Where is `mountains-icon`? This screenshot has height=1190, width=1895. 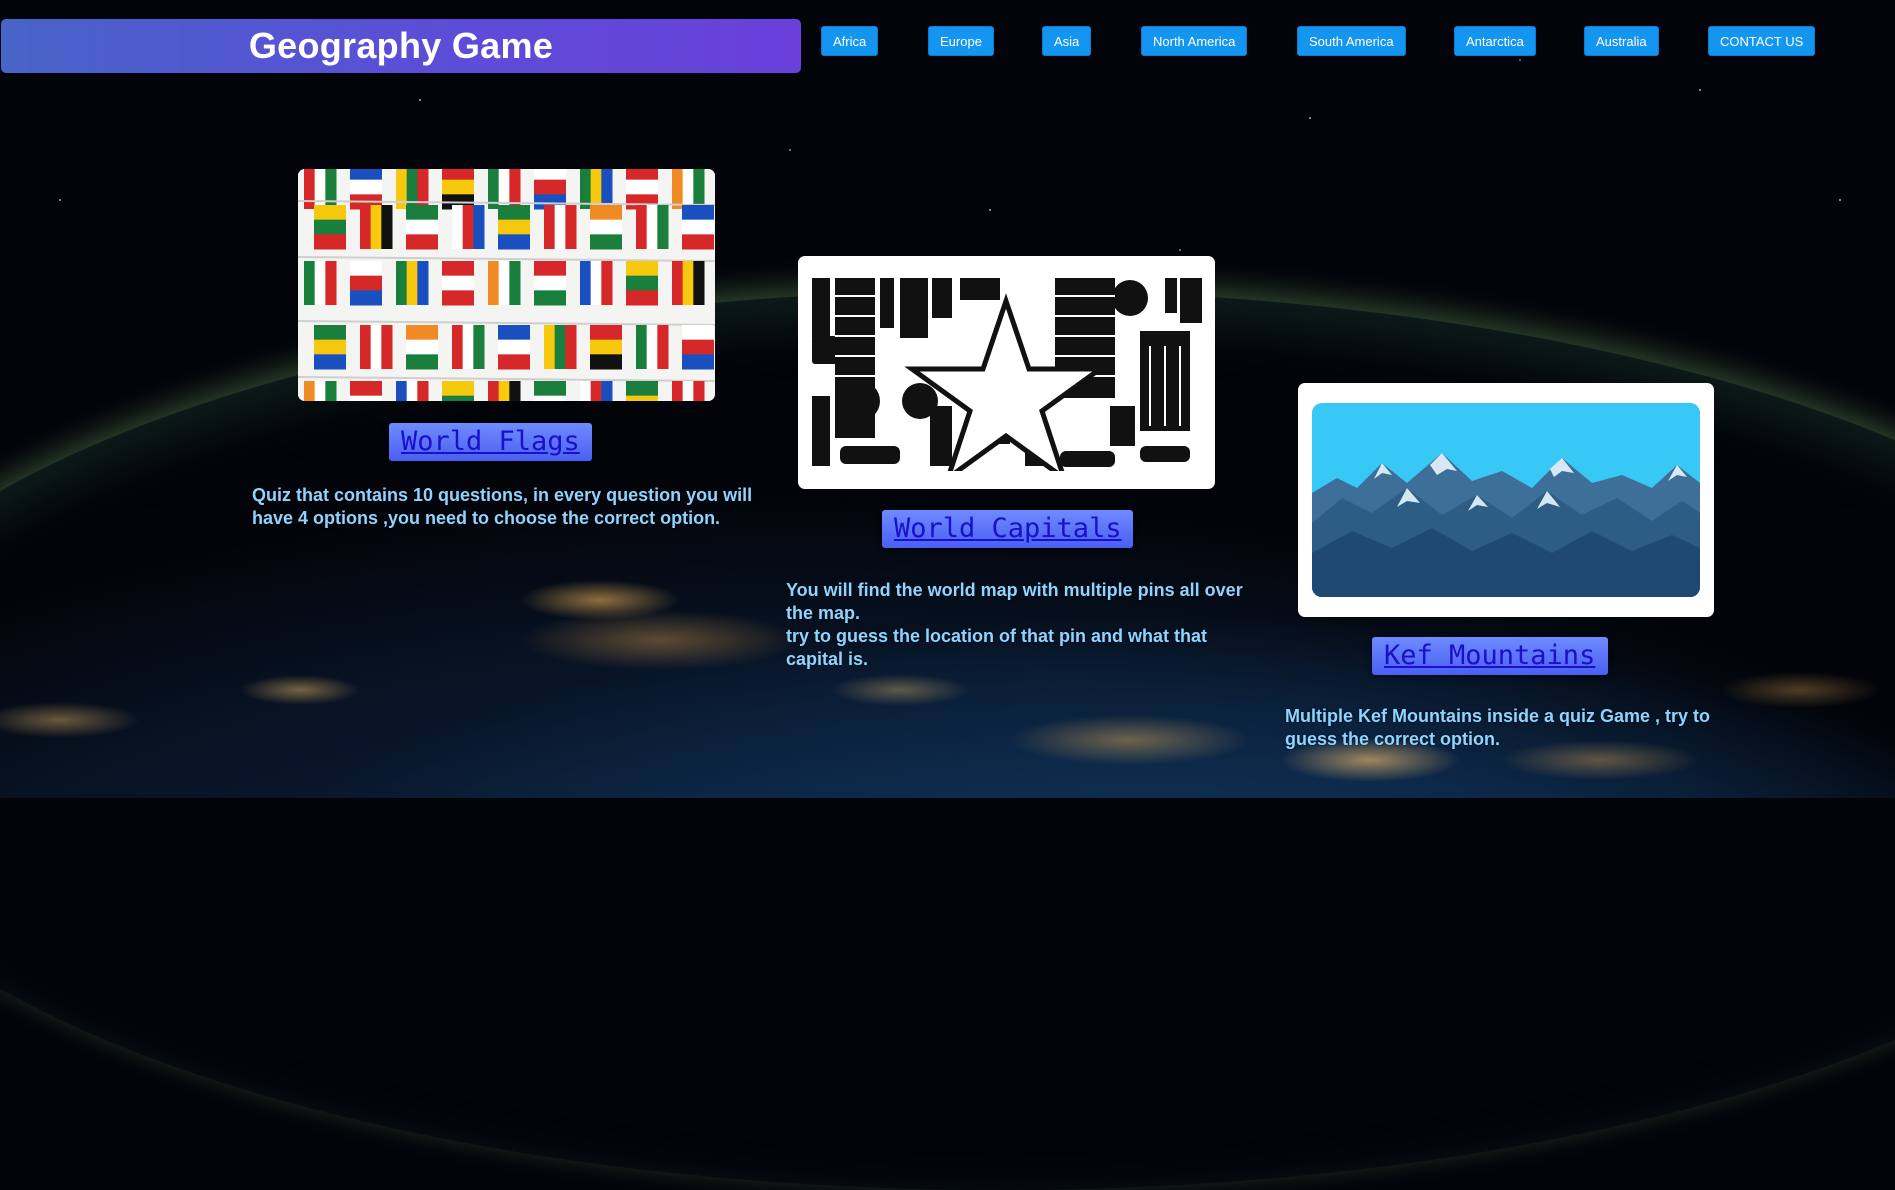
mountains-icon is located at coordinates (1506, 500).